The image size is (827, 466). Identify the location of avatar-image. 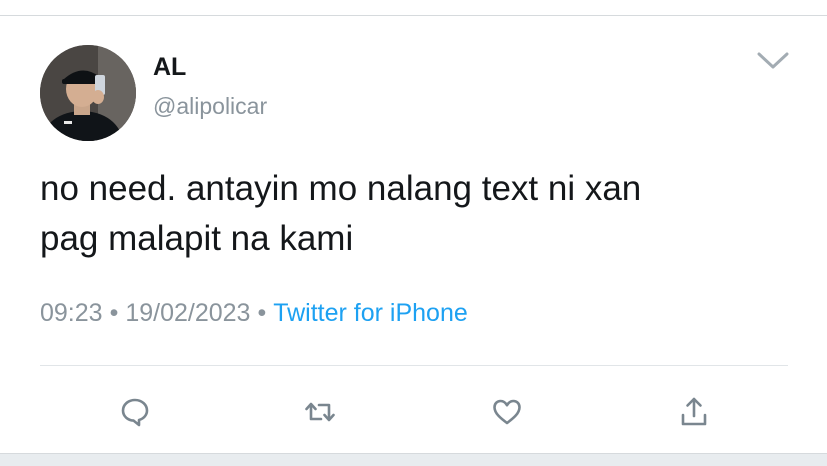
(88, 93).